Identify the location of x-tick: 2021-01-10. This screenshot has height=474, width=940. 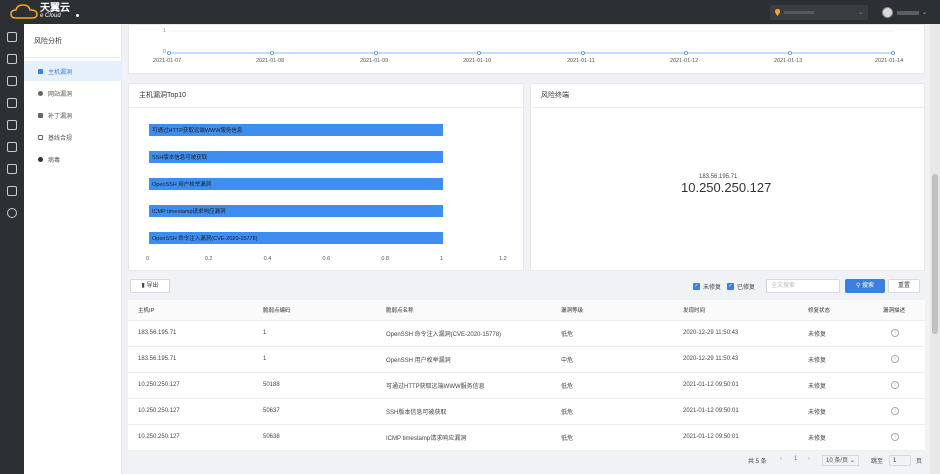
(477, 61).